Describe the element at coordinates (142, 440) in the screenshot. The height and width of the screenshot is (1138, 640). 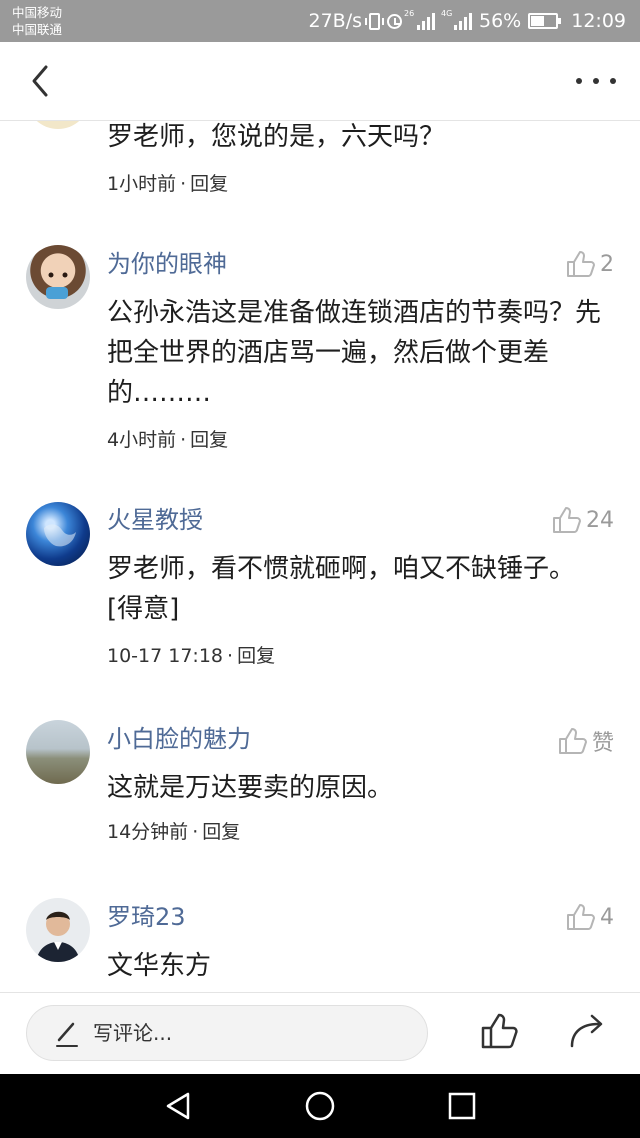
I see `comment-time: 4小时前` at that location.